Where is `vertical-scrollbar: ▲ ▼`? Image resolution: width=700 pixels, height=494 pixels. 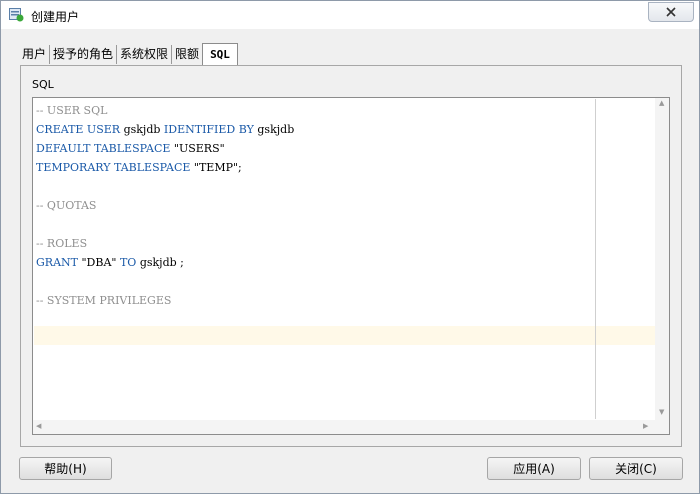
vertical-scrollbar: ▲ ▼ is located at coordinates (662, 259).